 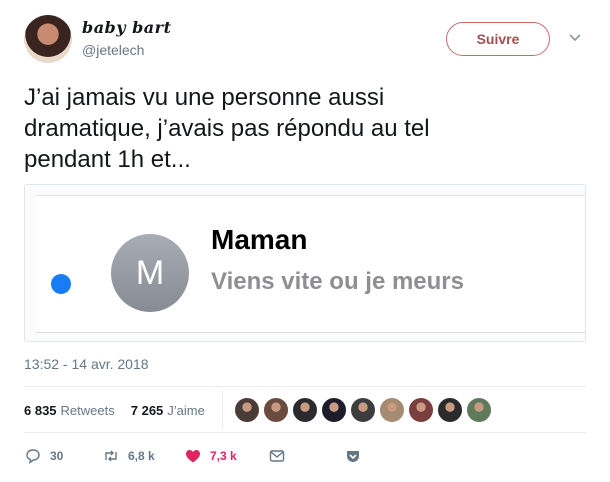 I want to click on tweet-stats: 6 835 Retweets 7 265 J’aime, so click(x=114, y=410).